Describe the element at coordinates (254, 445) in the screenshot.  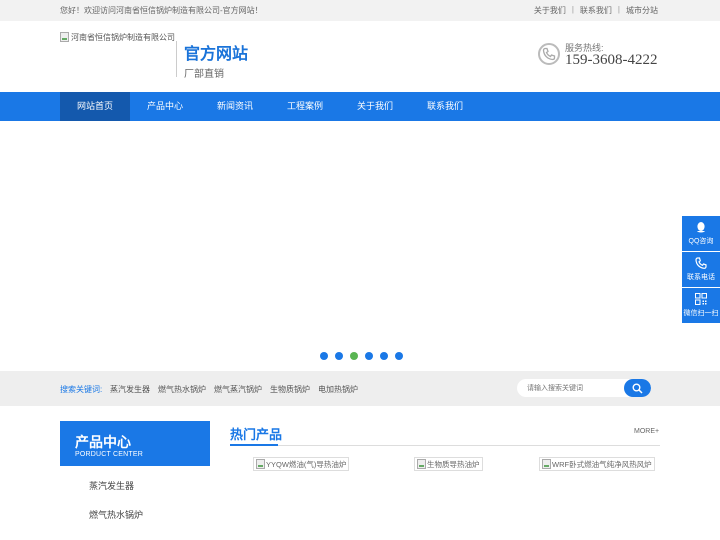
I see `title-underline` at that location.